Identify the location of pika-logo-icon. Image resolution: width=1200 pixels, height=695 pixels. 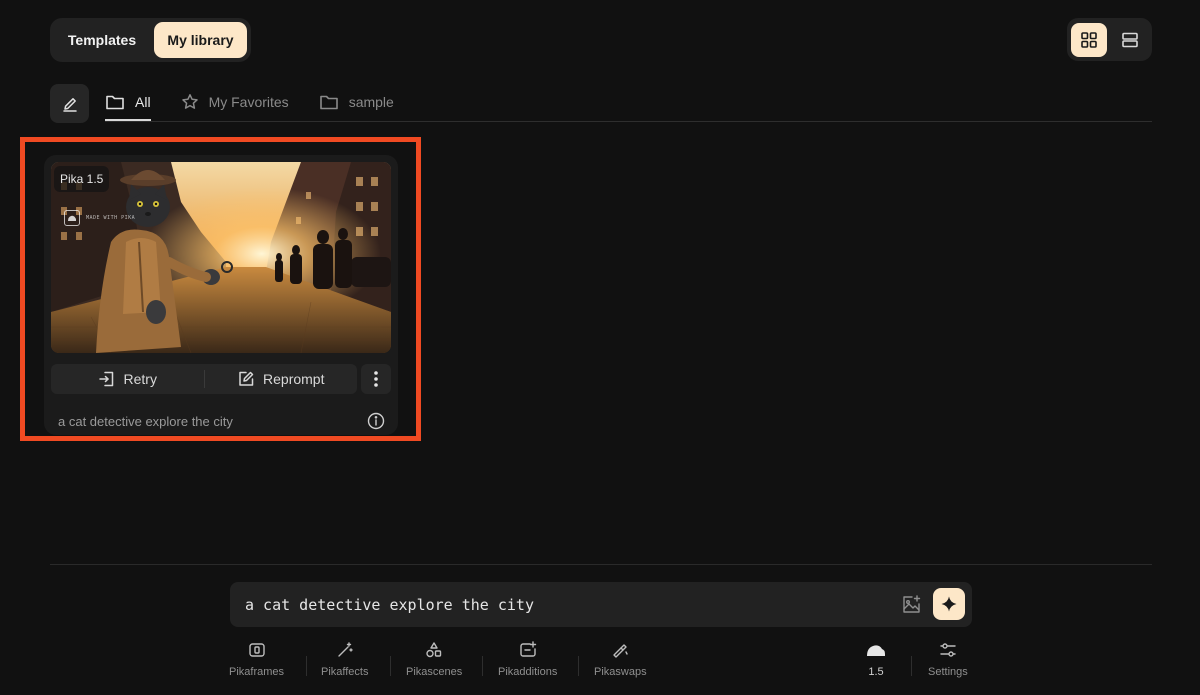
(72, 218).